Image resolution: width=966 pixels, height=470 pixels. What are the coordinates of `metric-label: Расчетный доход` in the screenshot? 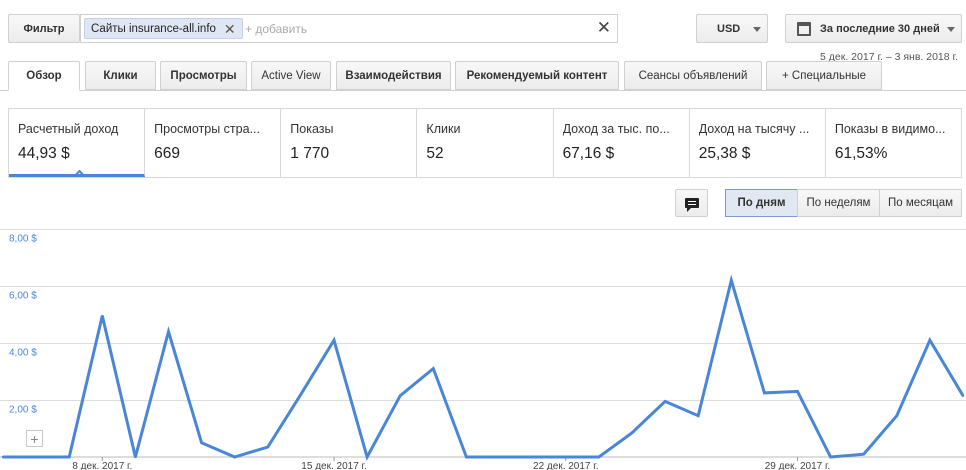 It's located at (68, 129).